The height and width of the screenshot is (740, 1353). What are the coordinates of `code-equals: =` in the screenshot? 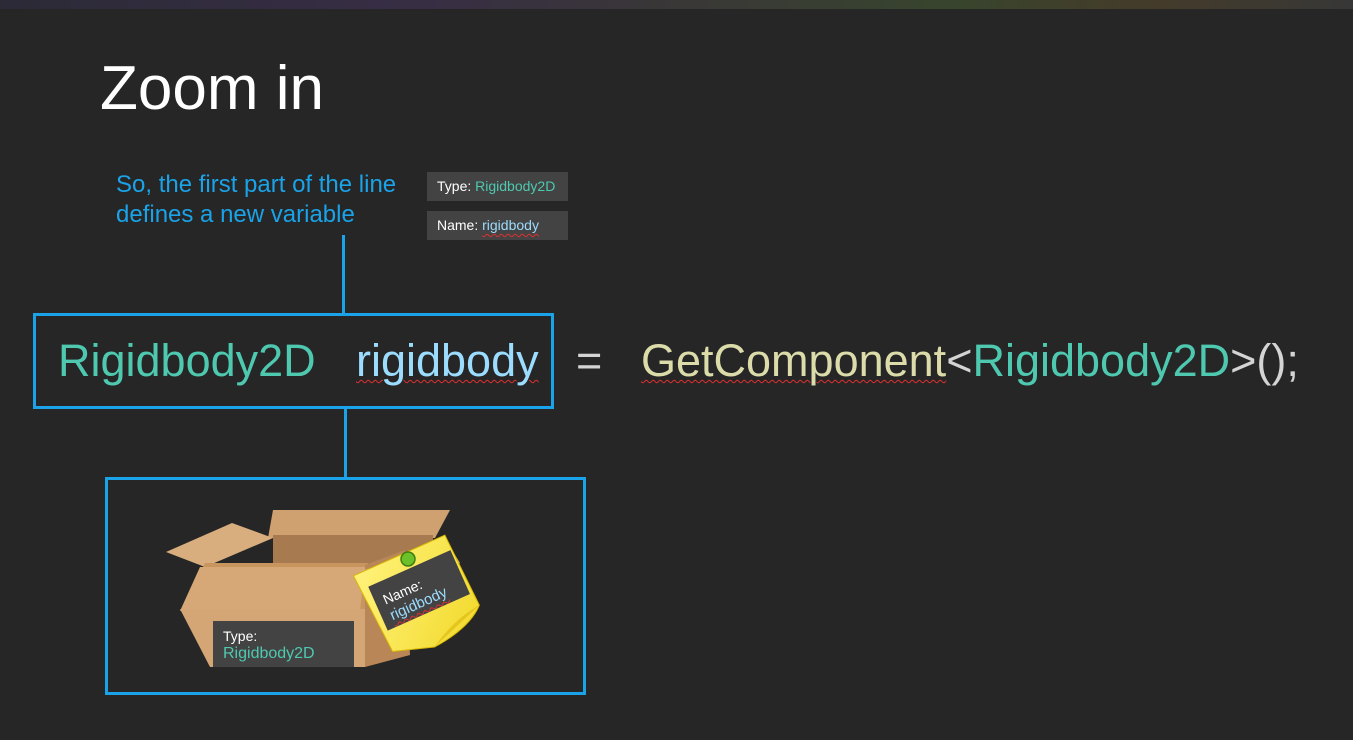 It's located at (589, 360).